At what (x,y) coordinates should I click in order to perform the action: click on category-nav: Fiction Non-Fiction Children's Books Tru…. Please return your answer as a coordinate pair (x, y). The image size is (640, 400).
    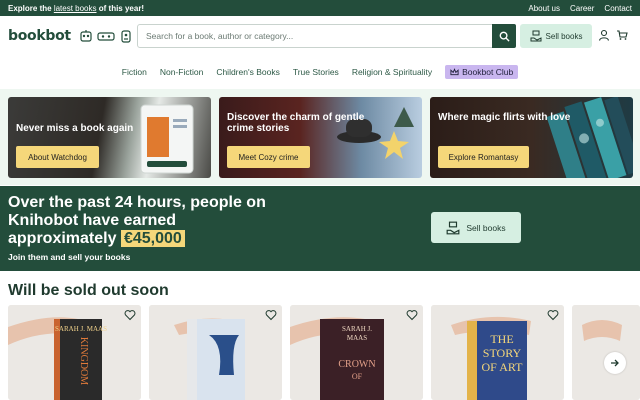
    Looking at the image, I should click on (320, 72).